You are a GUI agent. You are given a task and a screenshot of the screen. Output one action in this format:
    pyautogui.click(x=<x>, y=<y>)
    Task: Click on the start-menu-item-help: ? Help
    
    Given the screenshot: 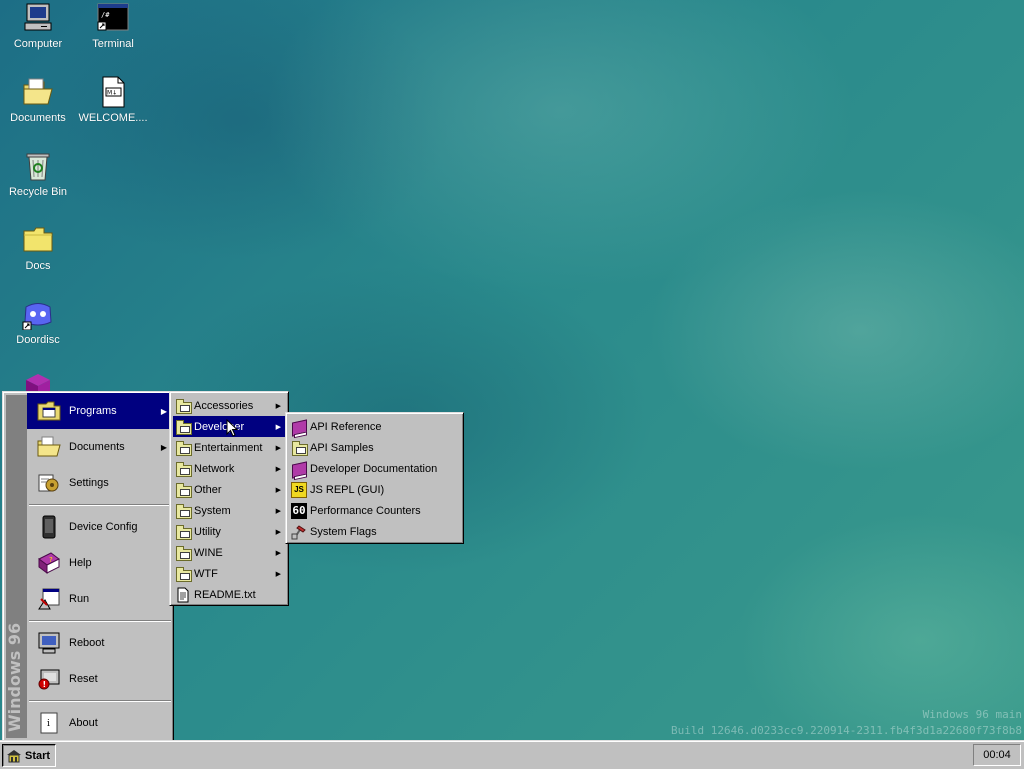 What is the action you would take?
    pyautogui.click(x=100, y=563)
    